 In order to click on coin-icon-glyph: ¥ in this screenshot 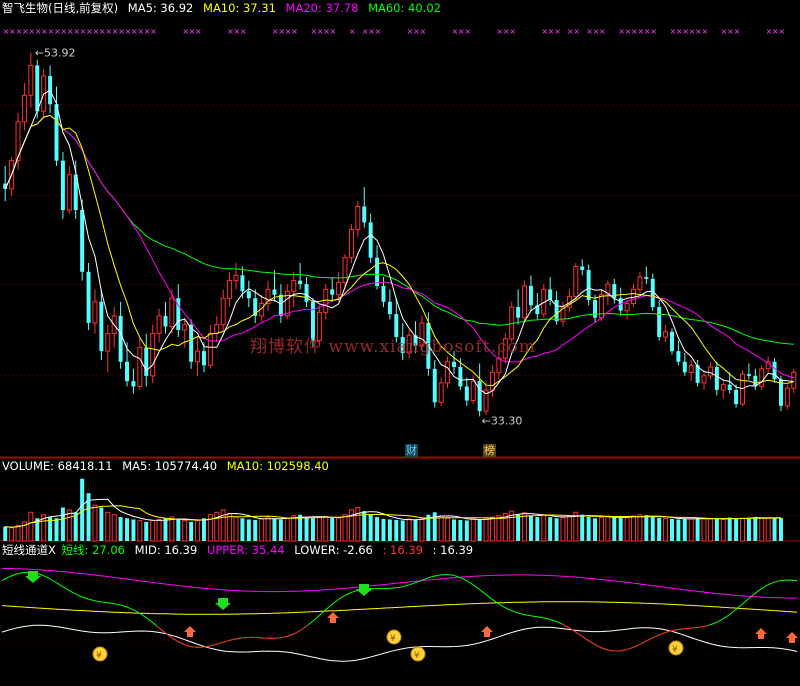, I will do `click(417, 656)`.